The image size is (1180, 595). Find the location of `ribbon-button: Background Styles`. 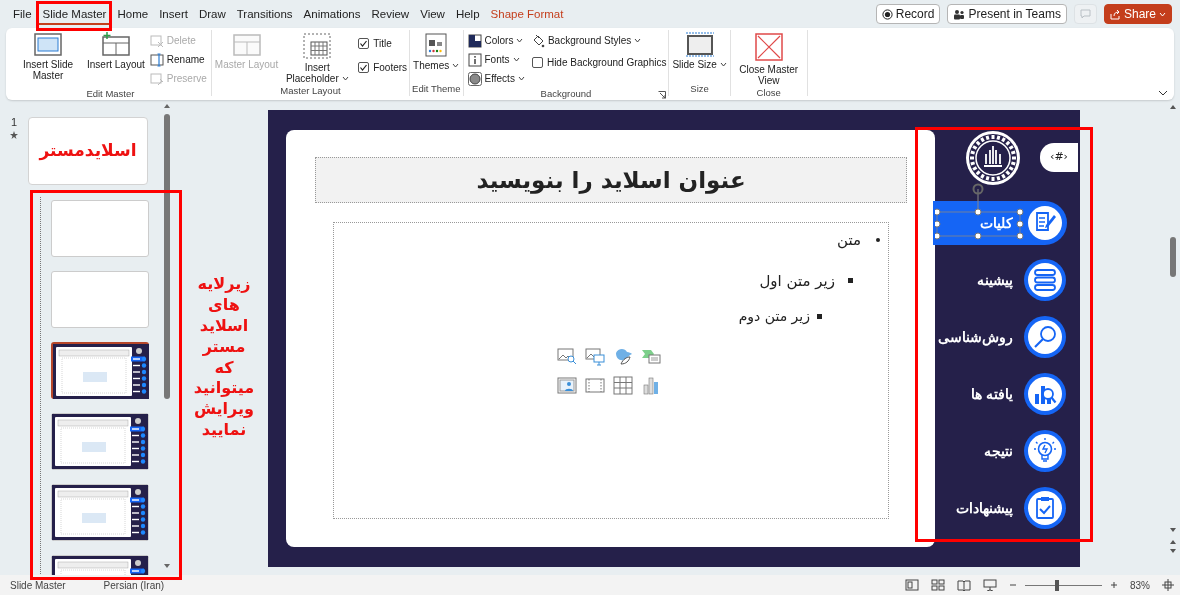

ribbon-button: Background Styles is located at coordinates (597, 40).